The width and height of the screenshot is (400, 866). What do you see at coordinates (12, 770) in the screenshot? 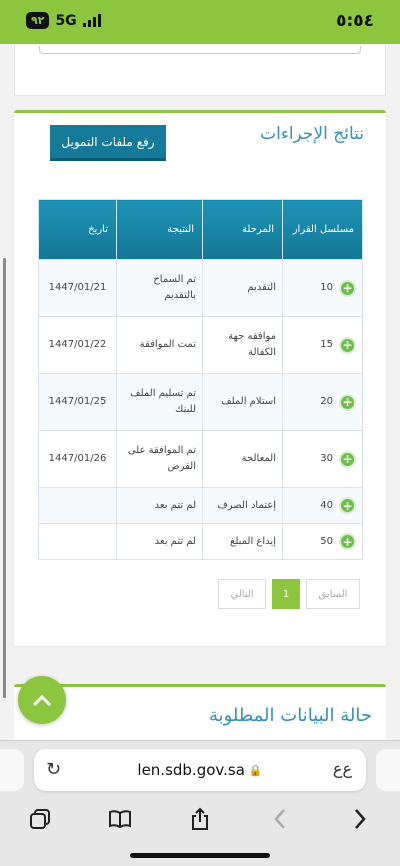
I see `tab-peek-left` at bounding box center [12, 770].